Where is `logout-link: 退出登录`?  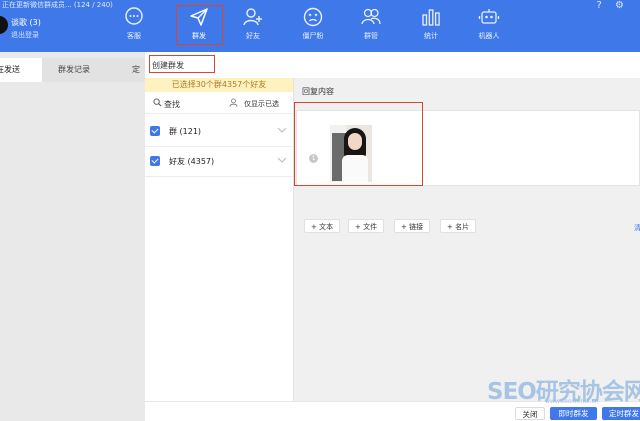 logout-link: 退出登录 is located at coordinates (25, 35).